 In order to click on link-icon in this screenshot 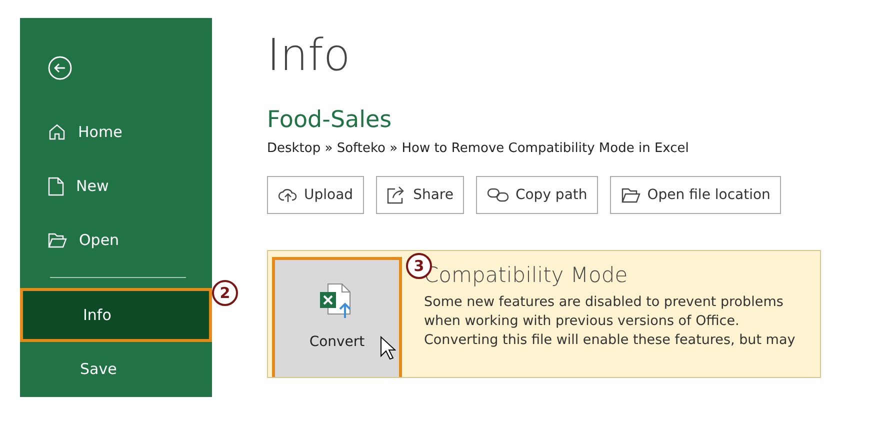, I will do `click(498, 195)`.